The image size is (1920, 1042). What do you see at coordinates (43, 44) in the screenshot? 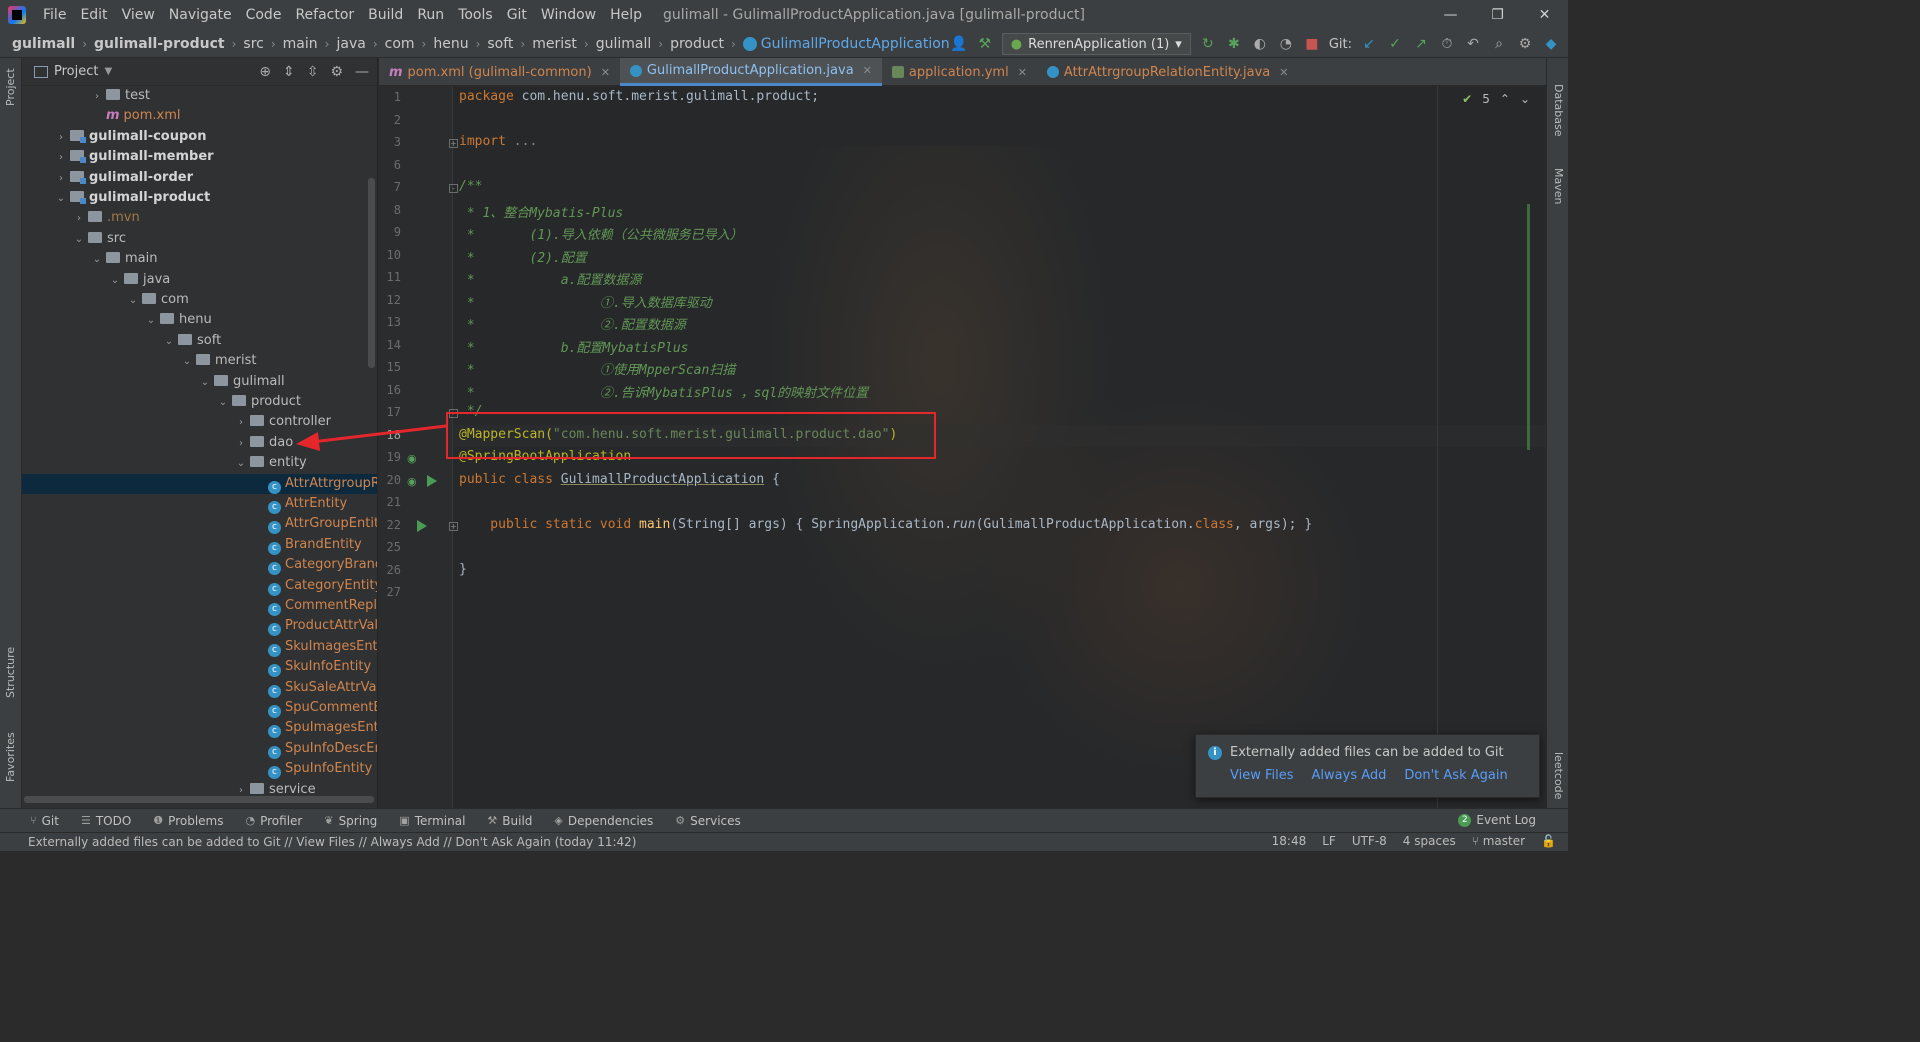
I see `crumb-project: gulimall` at bounding box center [43, 44].